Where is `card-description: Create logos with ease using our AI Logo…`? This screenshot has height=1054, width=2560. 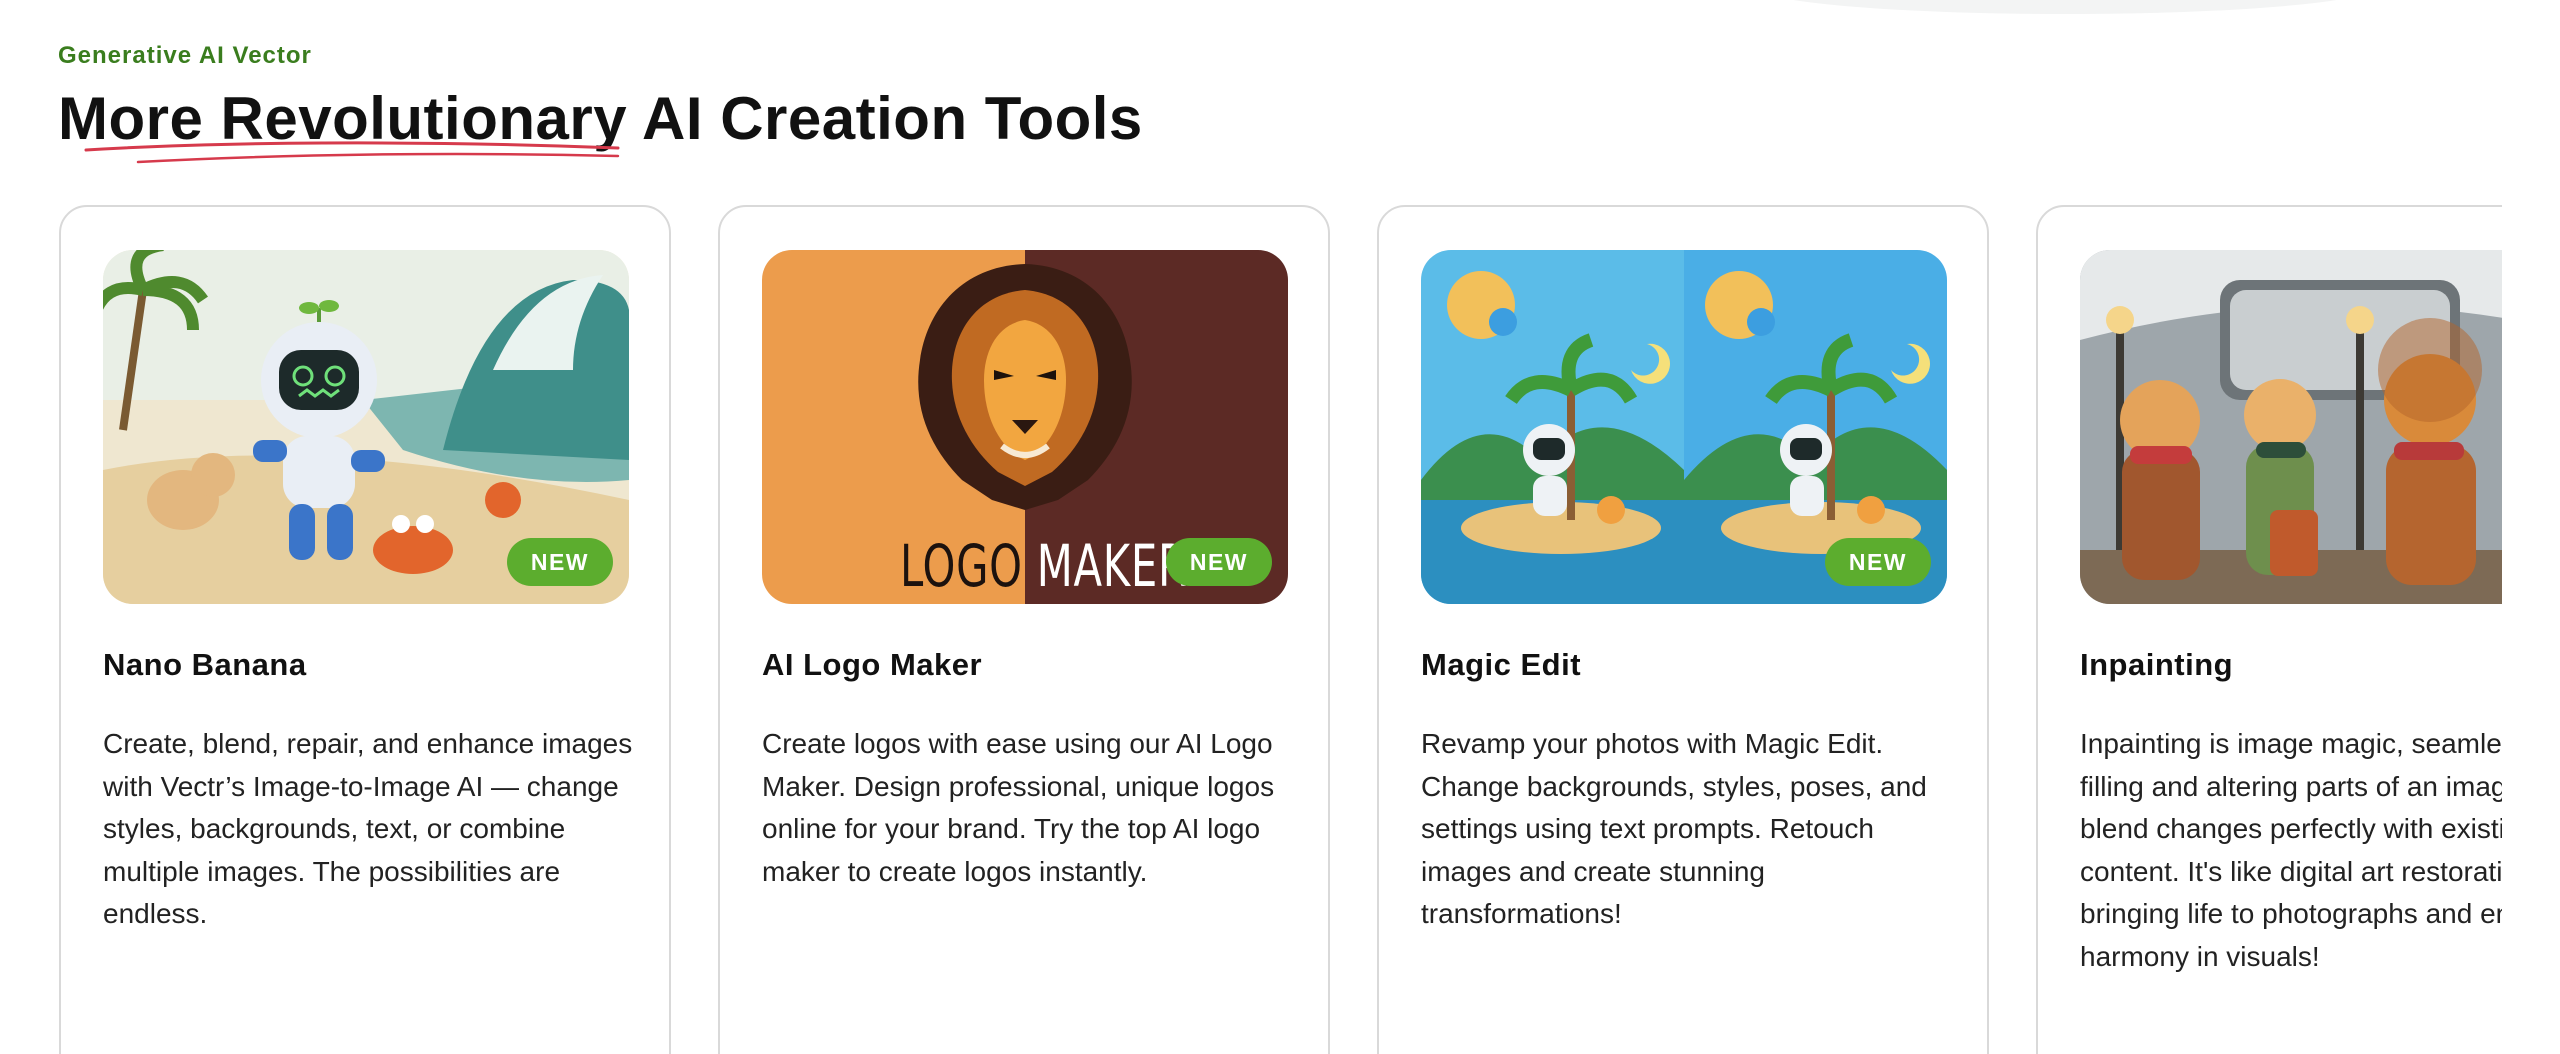
card-description: Create logos with ease using our AI Logo… is located at coordinates (1018, 807).